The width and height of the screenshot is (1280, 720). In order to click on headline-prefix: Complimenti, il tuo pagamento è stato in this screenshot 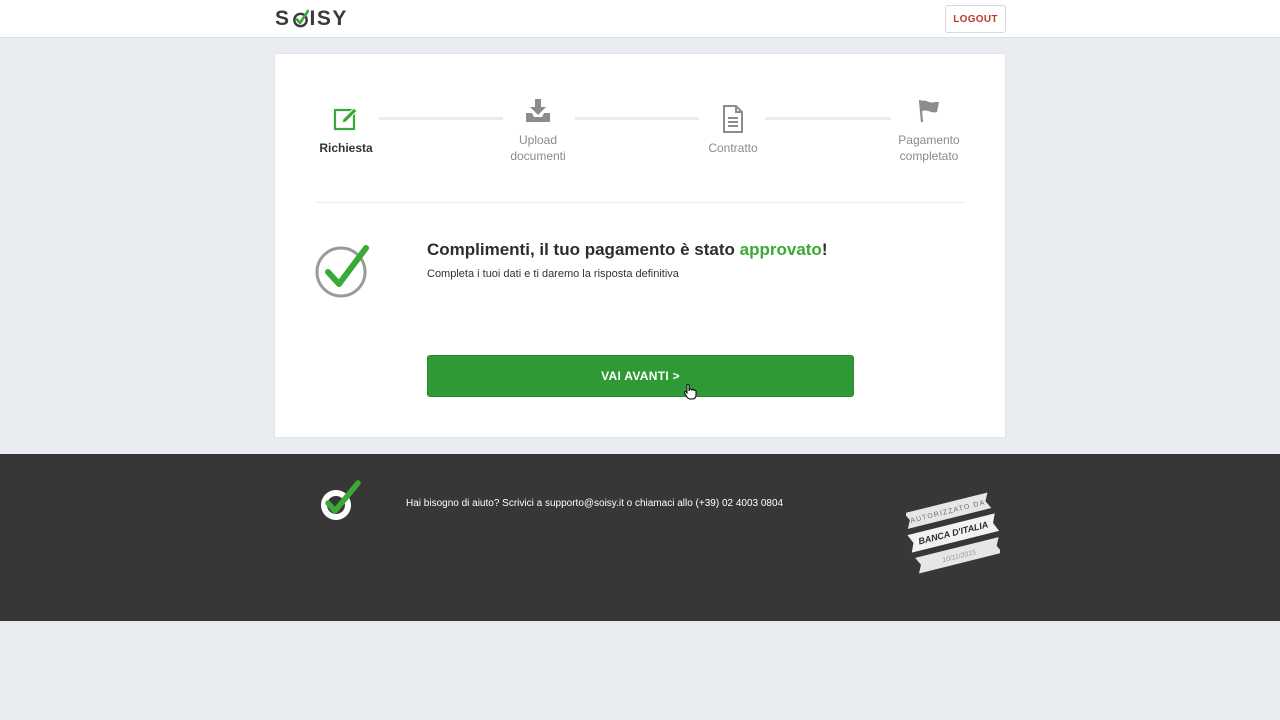, I will do `click(583, 249)`.